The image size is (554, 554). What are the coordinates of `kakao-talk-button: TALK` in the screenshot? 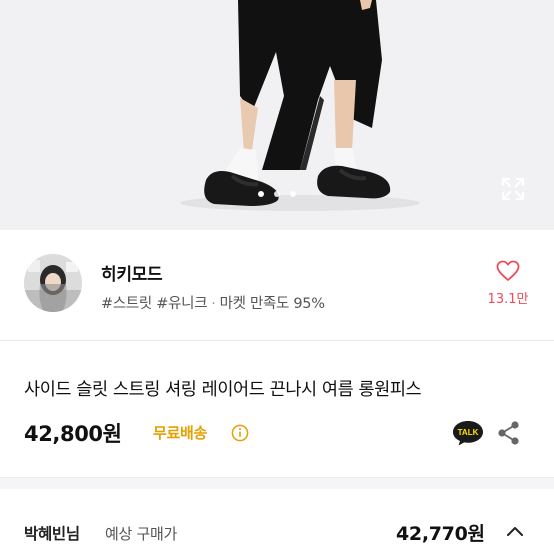 It's located at (468, 433).